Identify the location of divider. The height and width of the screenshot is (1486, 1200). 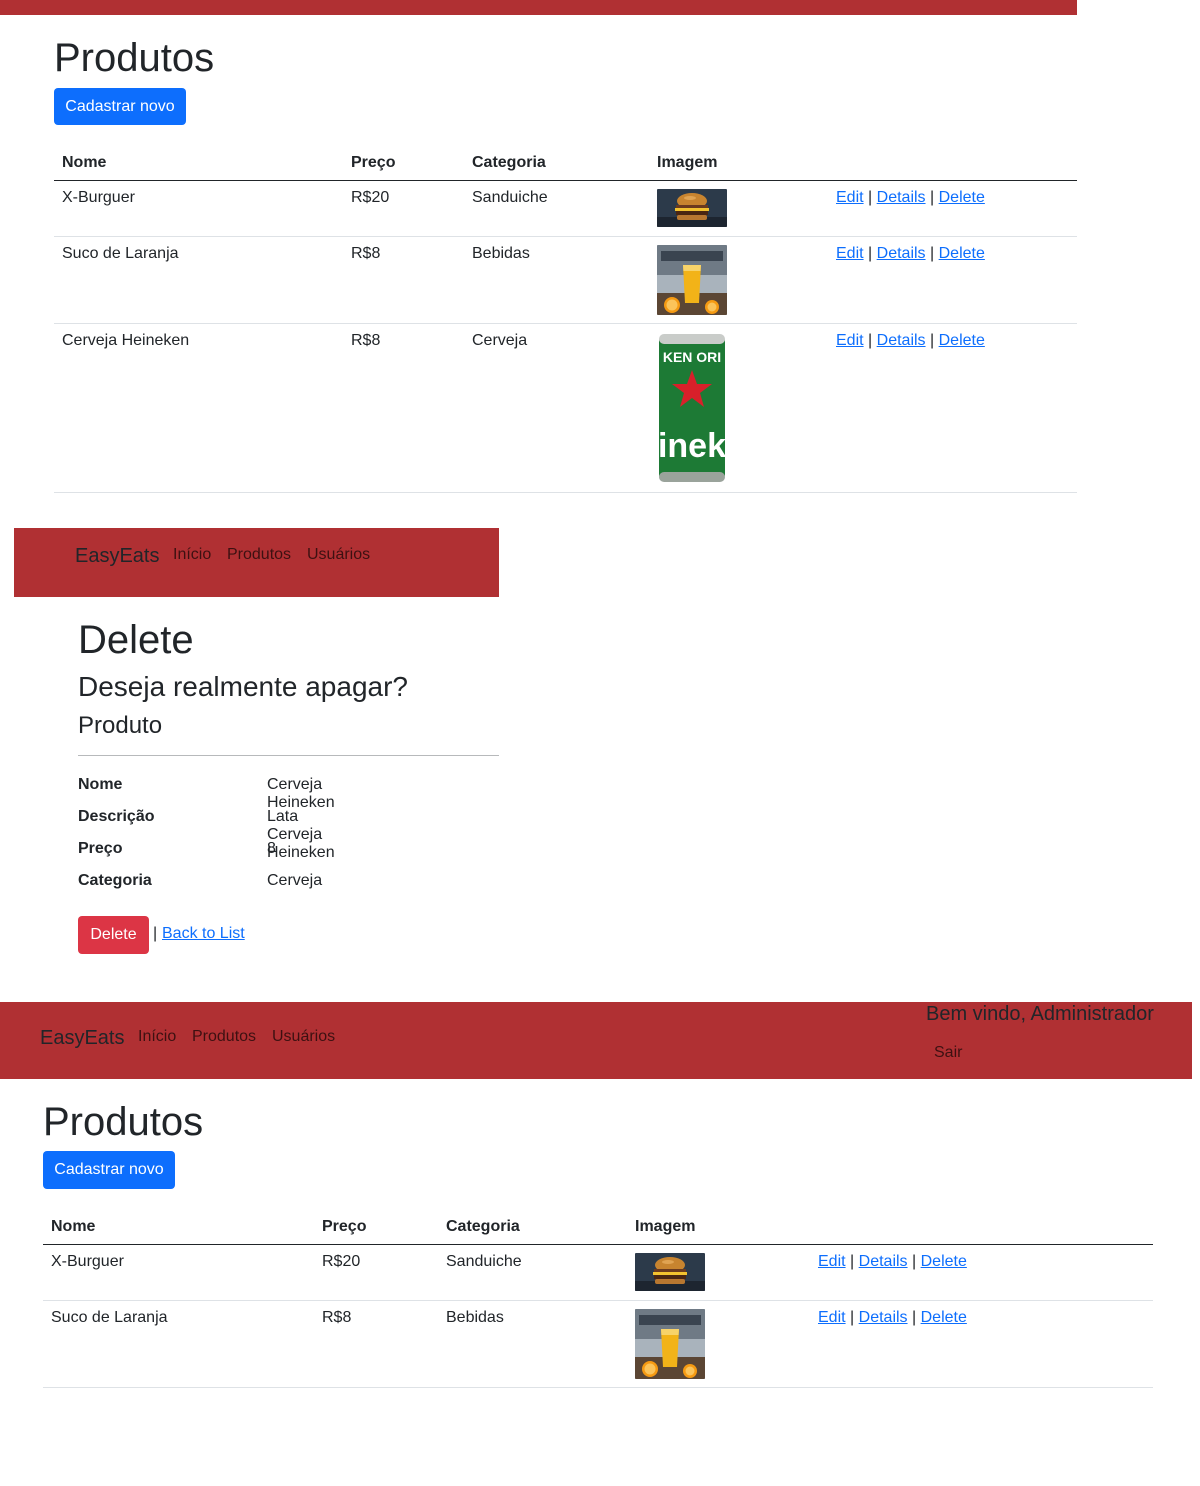
(288, 755).